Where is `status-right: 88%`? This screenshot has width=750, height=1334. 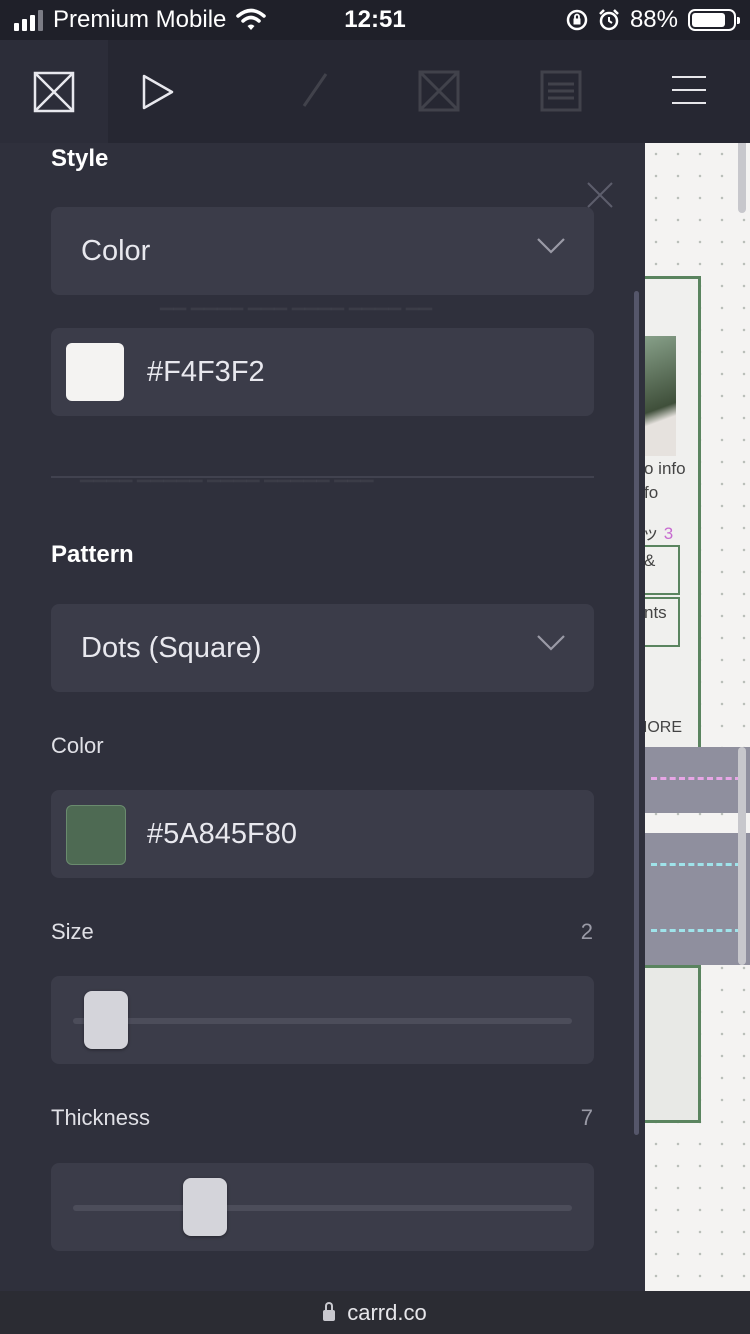 status-right: 88% is located at coordinates (653, 20).